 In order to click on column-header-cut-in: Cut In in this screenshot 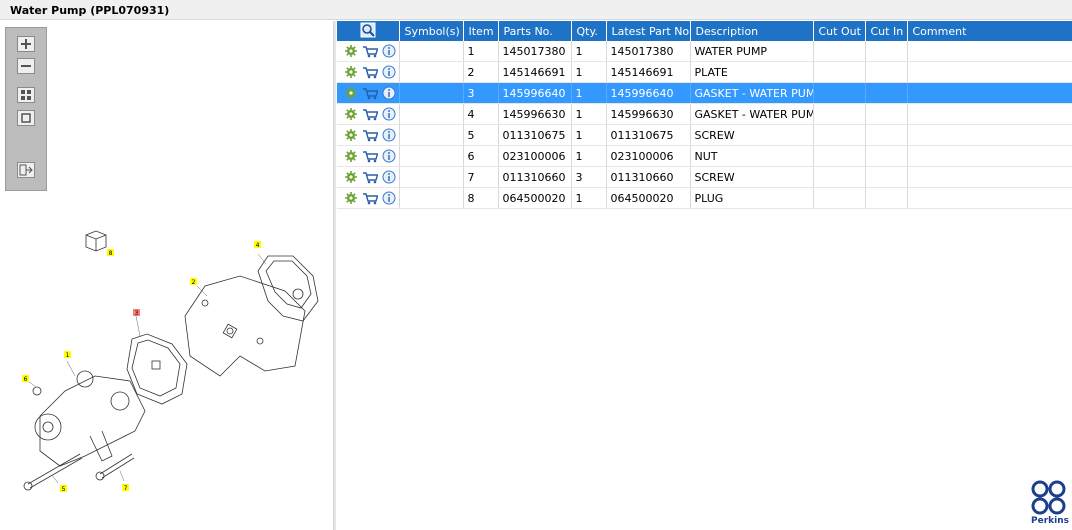, I will do `click(886, 31)`.